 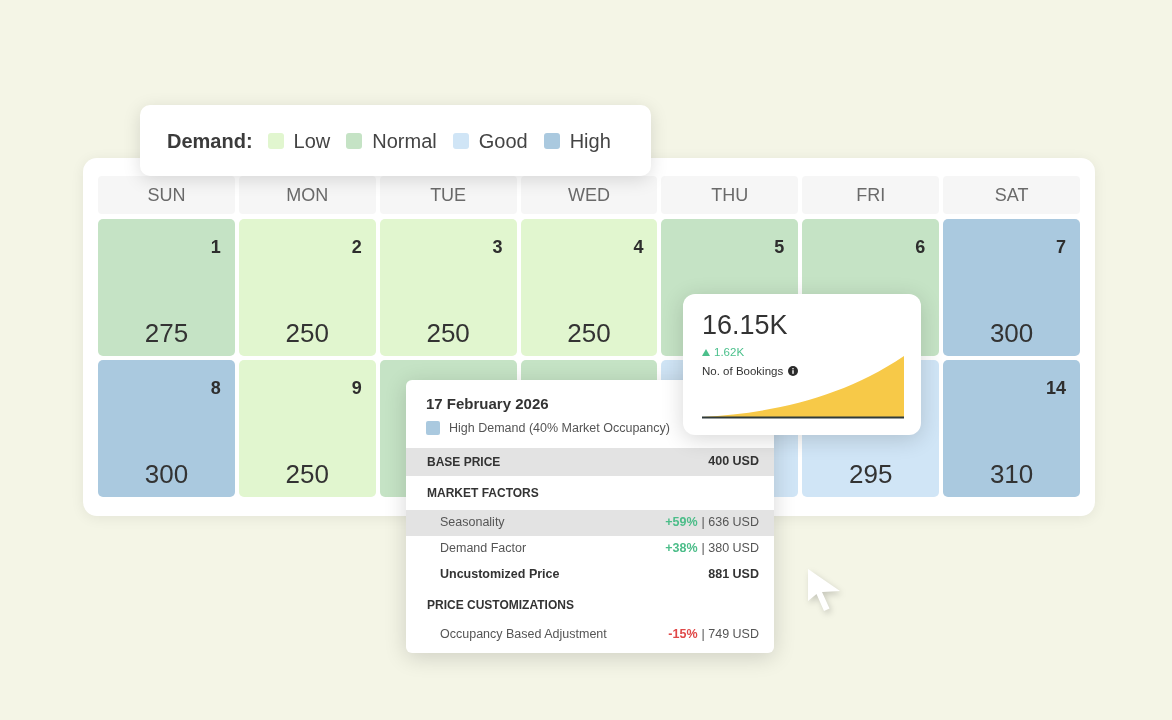 I want to click on weekday-header: MON, so click(x=307, y=195).